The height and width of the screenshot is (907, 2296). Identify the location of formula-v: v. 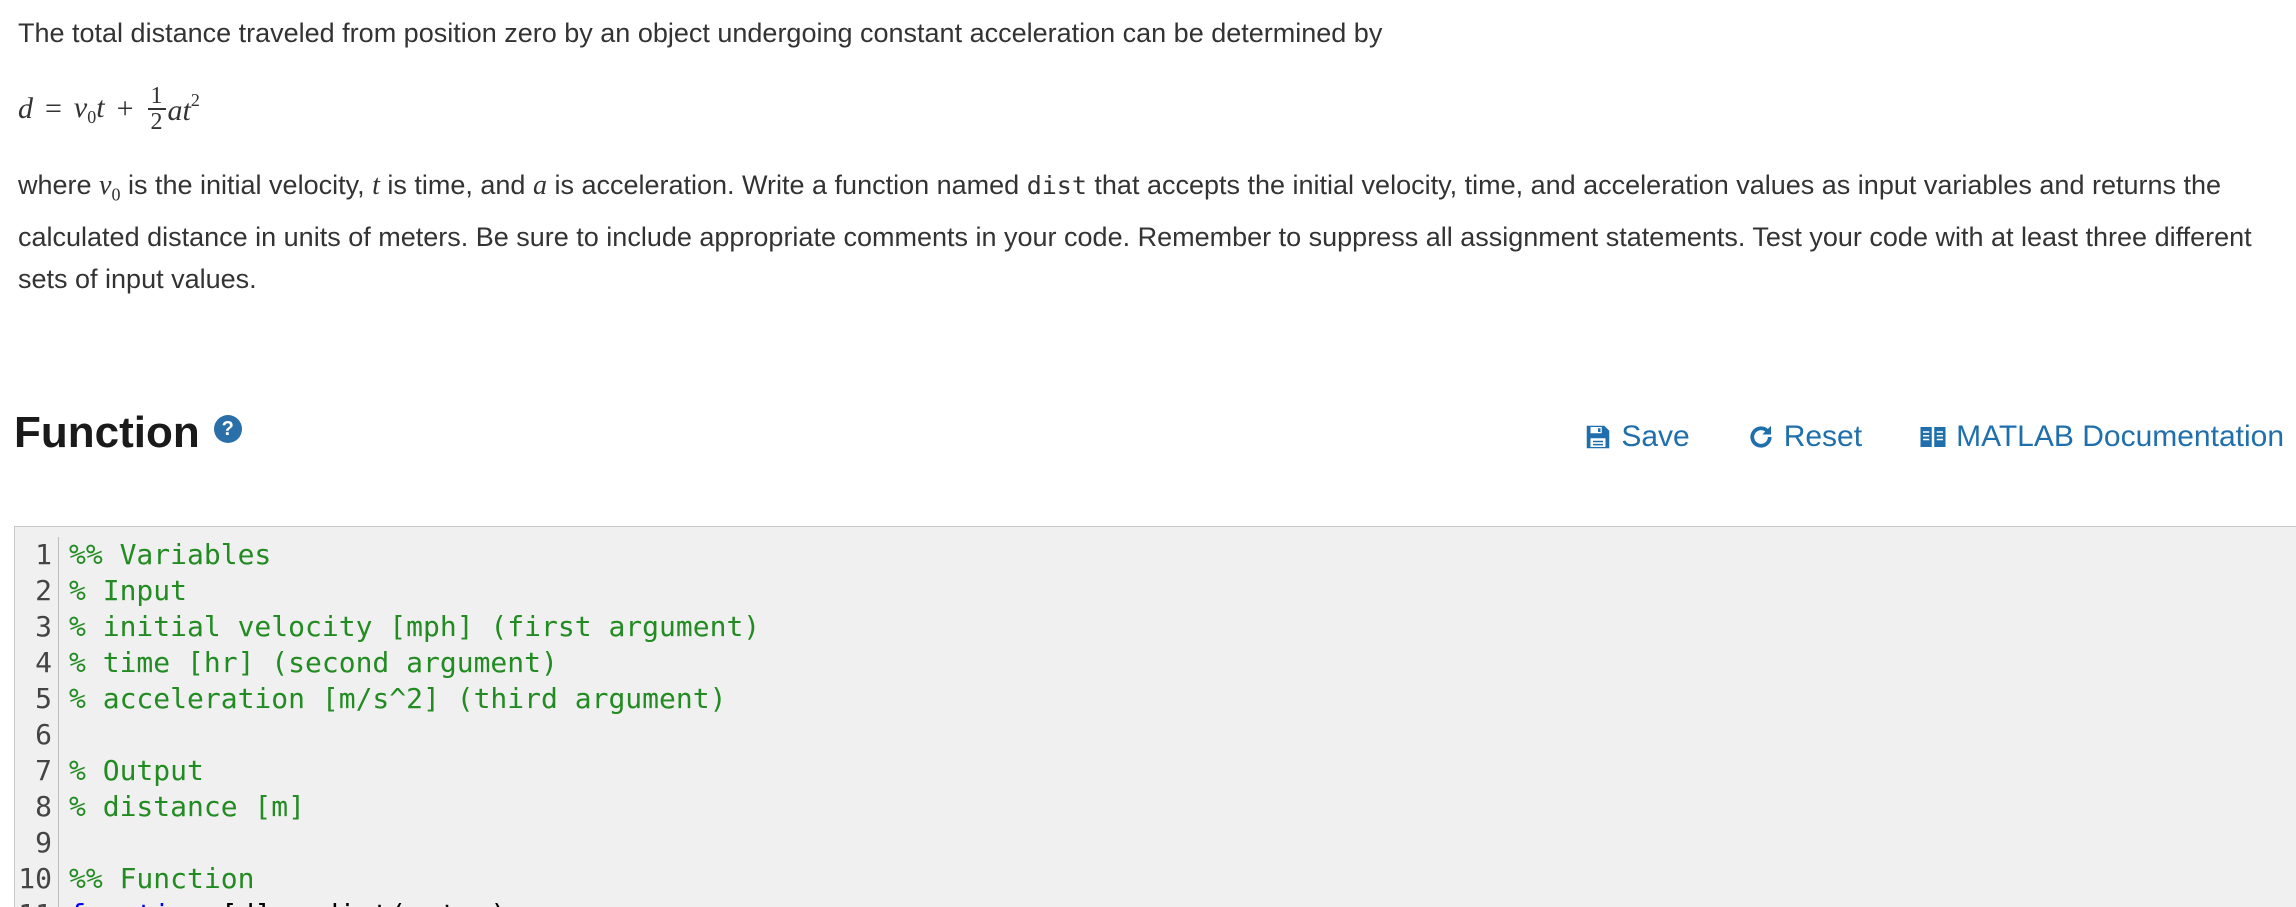
(80, 107).